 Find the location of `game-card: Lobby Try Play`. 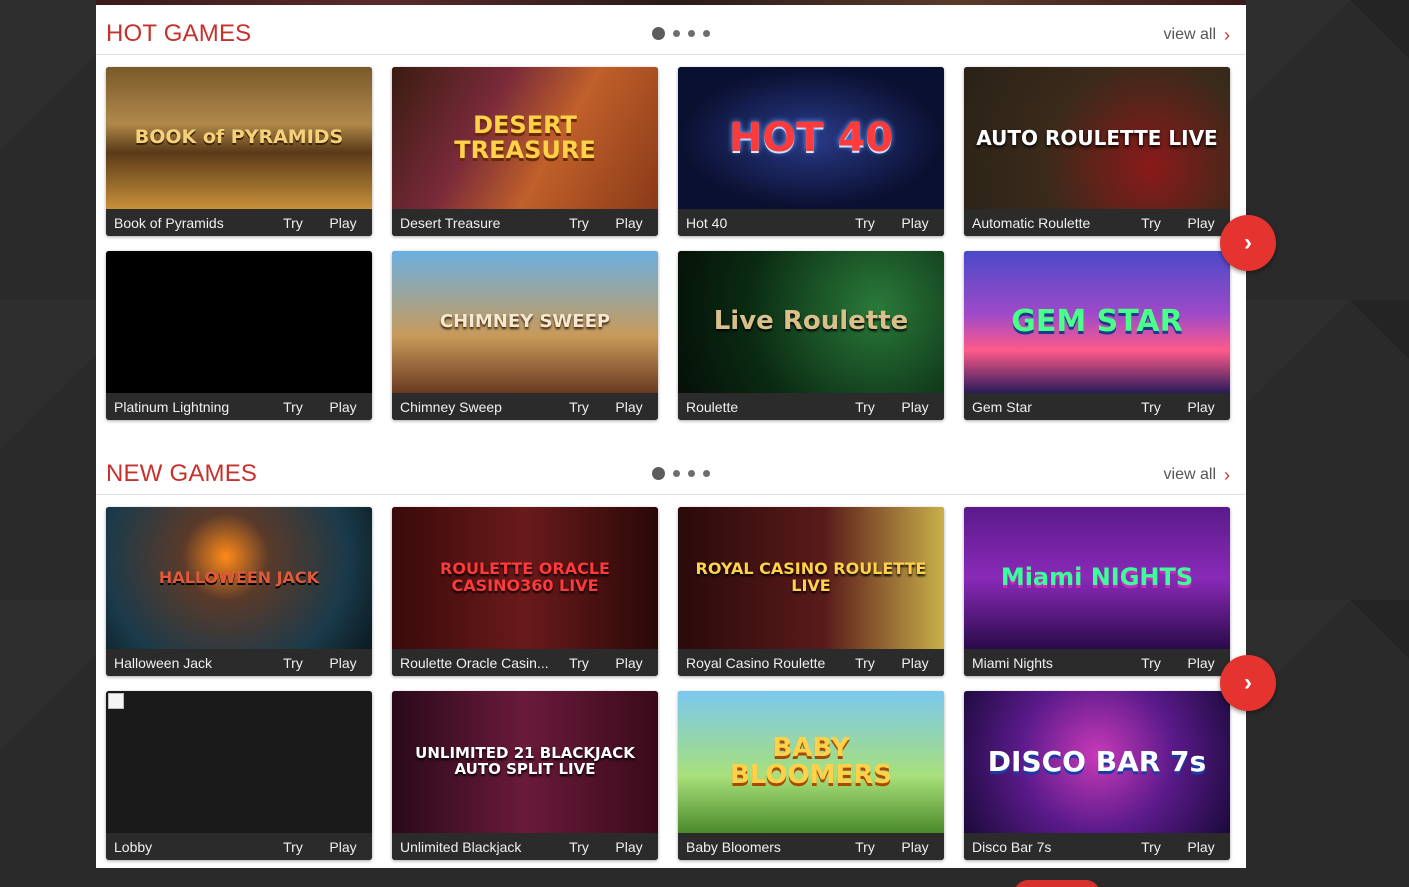

game-card: Lobby Try Play is located at coordinates (239, 775).